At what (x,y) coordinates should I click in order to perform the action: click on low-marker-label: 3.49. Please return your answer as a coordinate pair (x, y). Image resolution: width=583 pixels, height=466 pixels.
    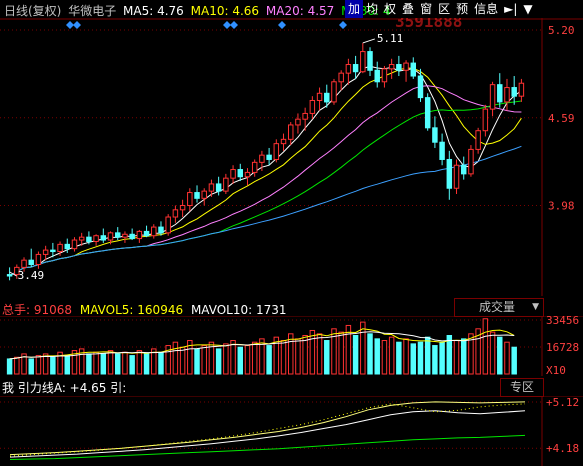
    Looking at the image, I should click on (31, 275).